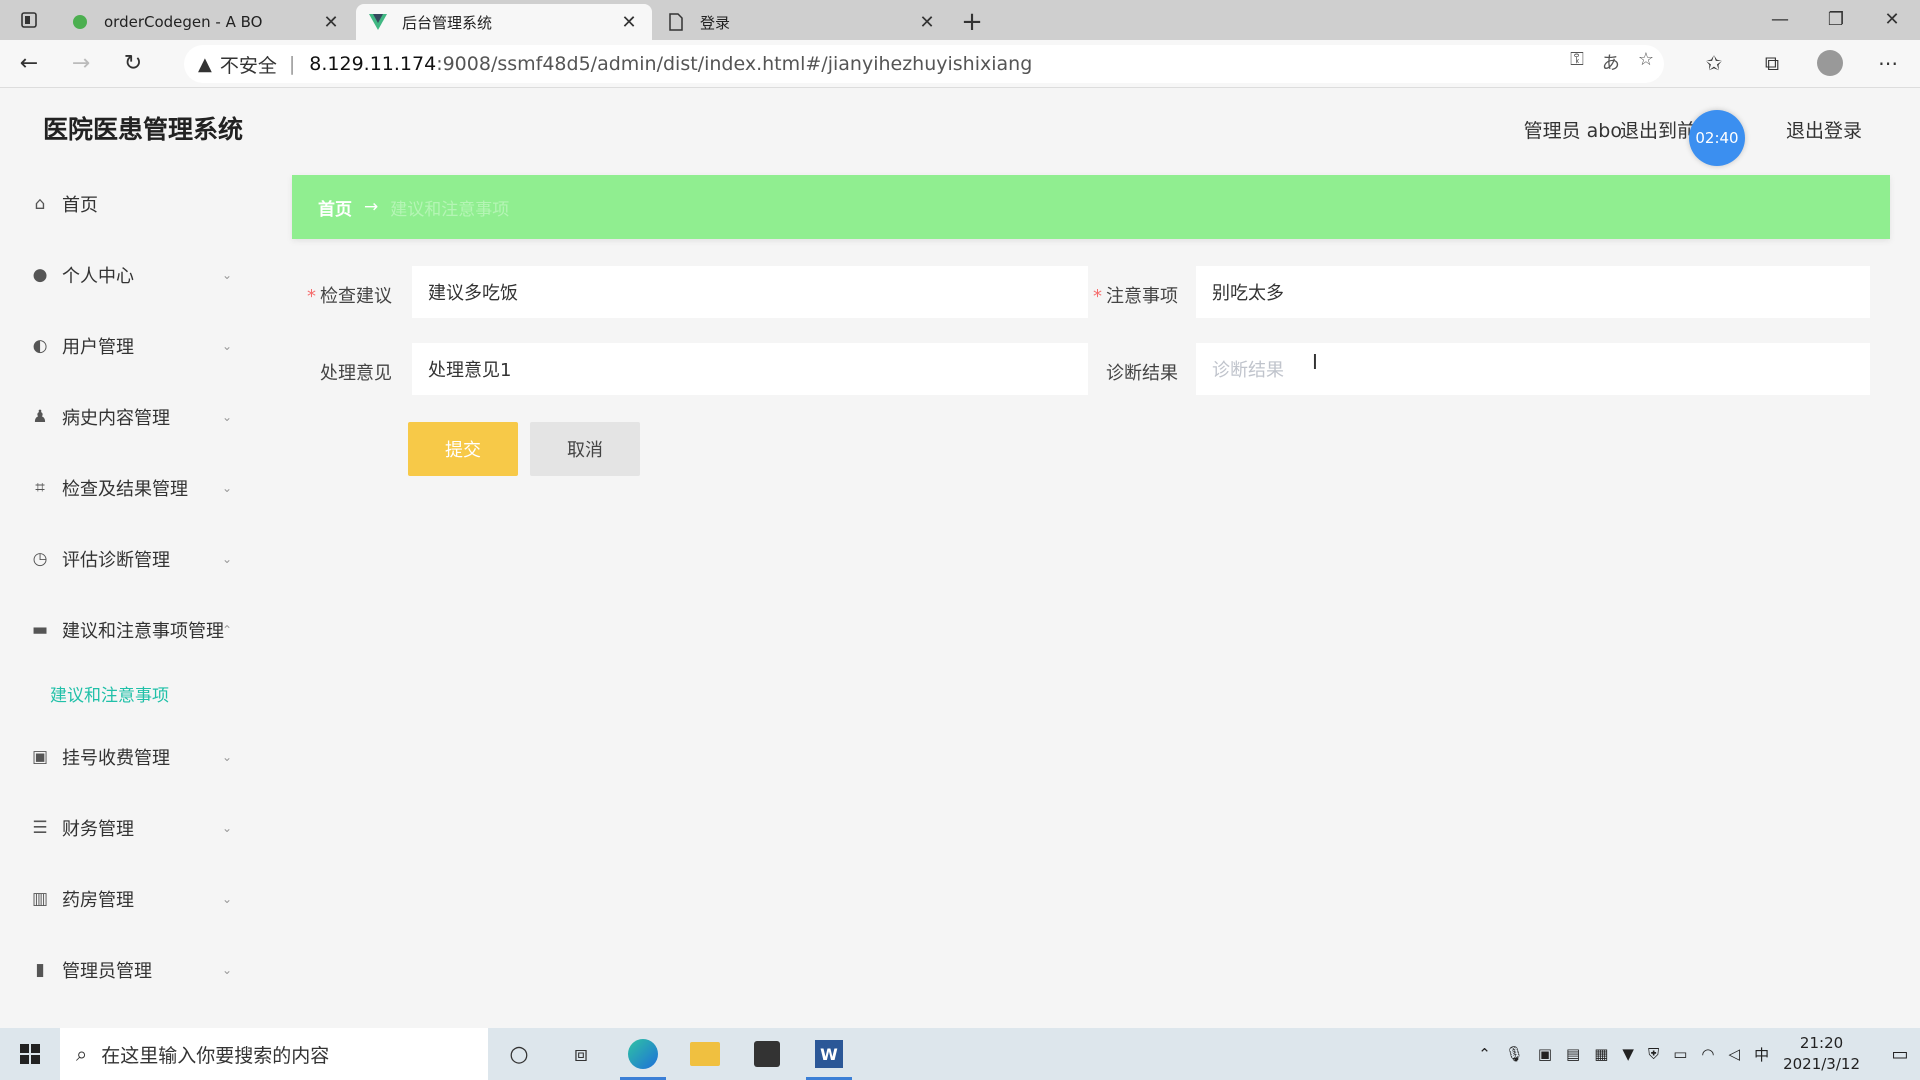 Image resolution: width=1920 pixels, height=1080 pixels. Describe the element at coordinates (1717, 138) in the screenshot. I see `recording-timer-badge: 02:40` at that location.